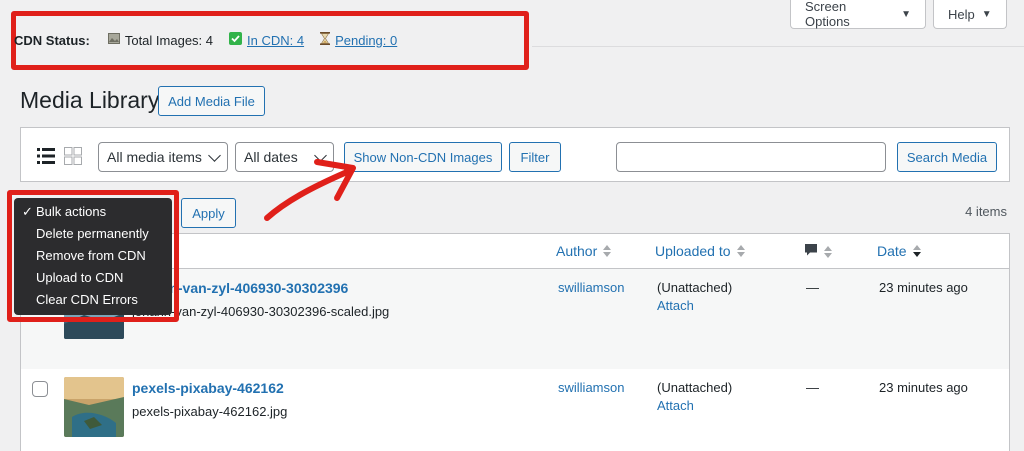 The height and width of the screenshot is (451, 1024). Describe the element at coordinates (535, 157) in the screenshot. I see `filter-button: Filter` at that location.